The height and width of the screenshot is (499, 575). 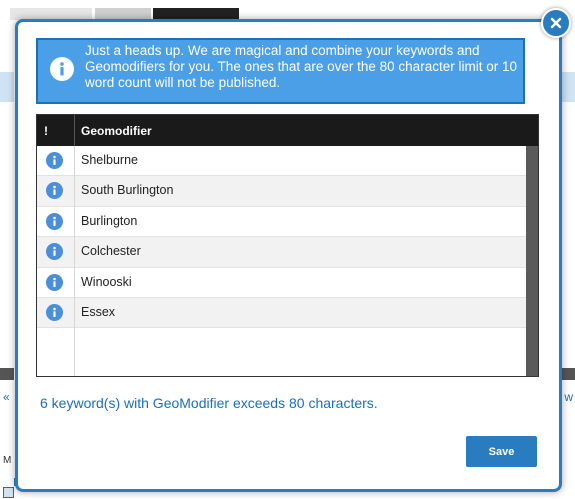 What do you see at coordinates (7, 460) in the screenshot?
I see `background-text: M` at bounding box center [7, 460].